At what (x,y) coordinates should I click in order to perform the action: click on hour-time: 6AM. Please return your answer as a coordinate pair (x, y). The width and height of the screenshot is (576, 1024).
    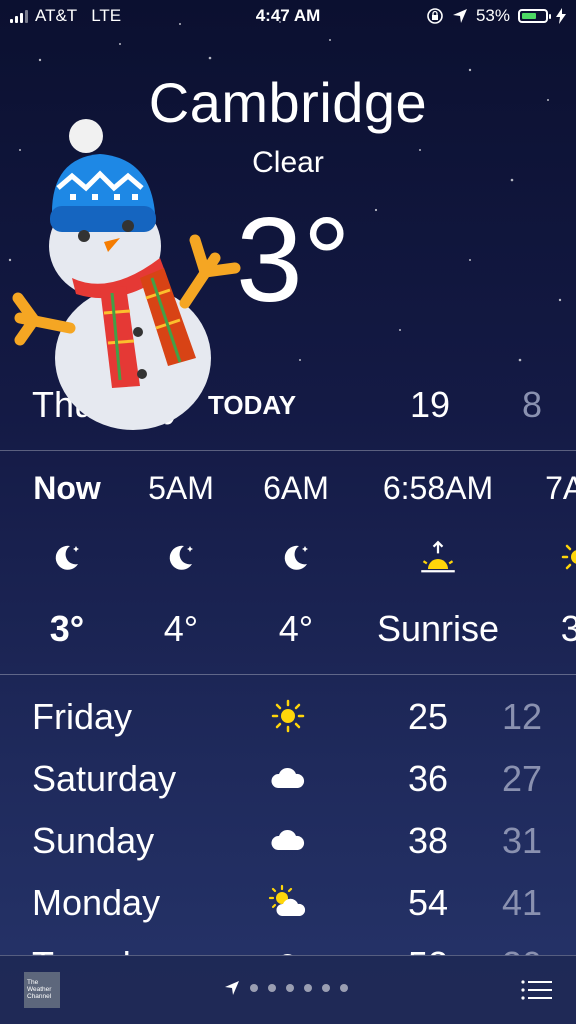
    Looking at the image, I should click on (296, 488).